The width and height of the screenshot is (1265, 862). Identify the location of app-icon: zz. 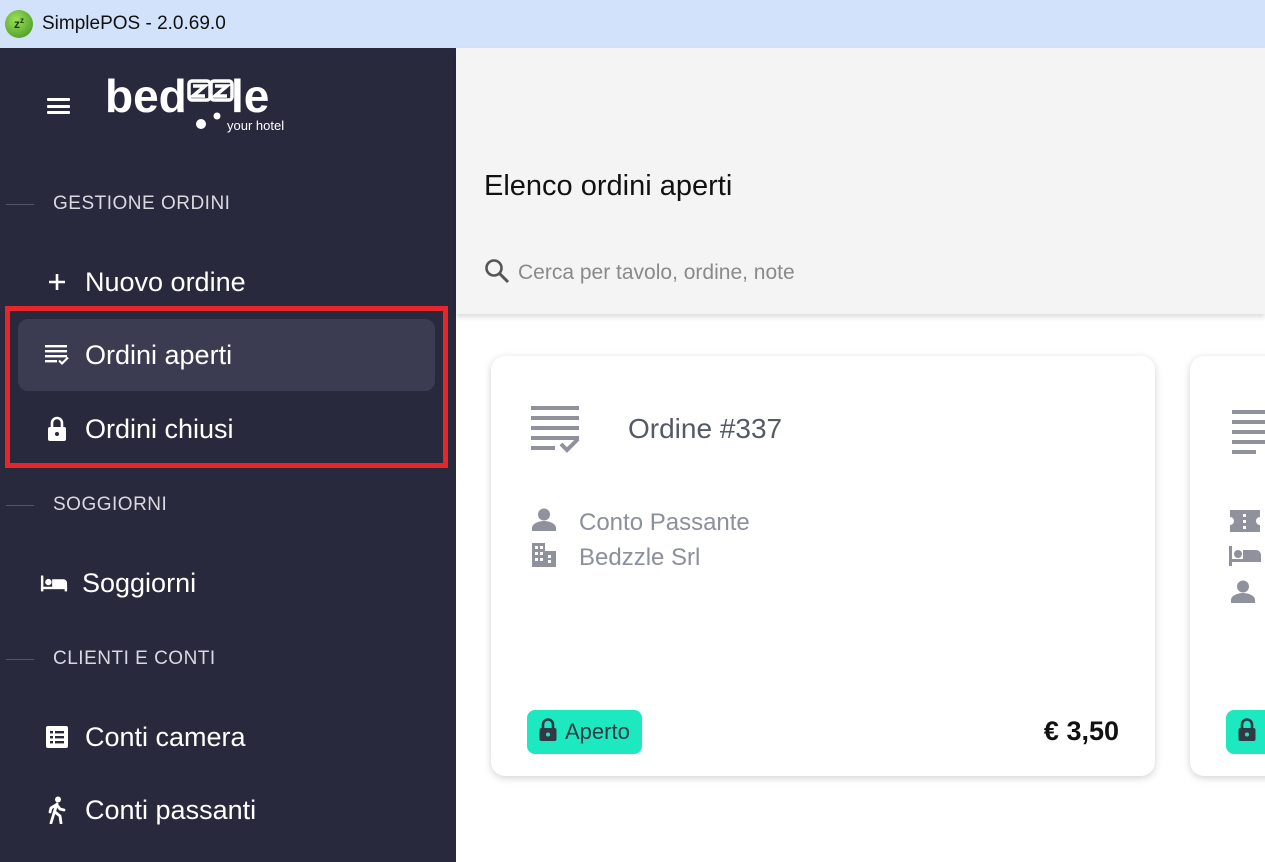
(19, 24).